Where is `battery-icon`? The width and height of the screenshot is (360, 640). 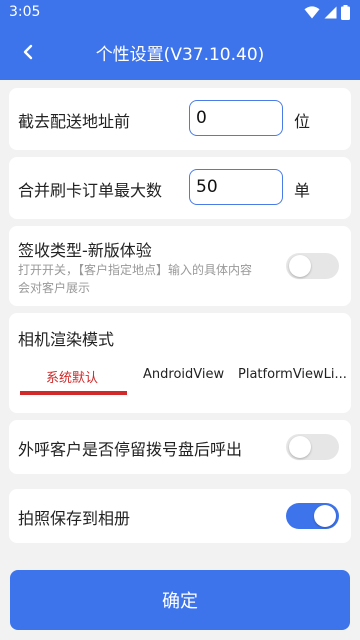
battery-icon is located at coordinates (345, 12).